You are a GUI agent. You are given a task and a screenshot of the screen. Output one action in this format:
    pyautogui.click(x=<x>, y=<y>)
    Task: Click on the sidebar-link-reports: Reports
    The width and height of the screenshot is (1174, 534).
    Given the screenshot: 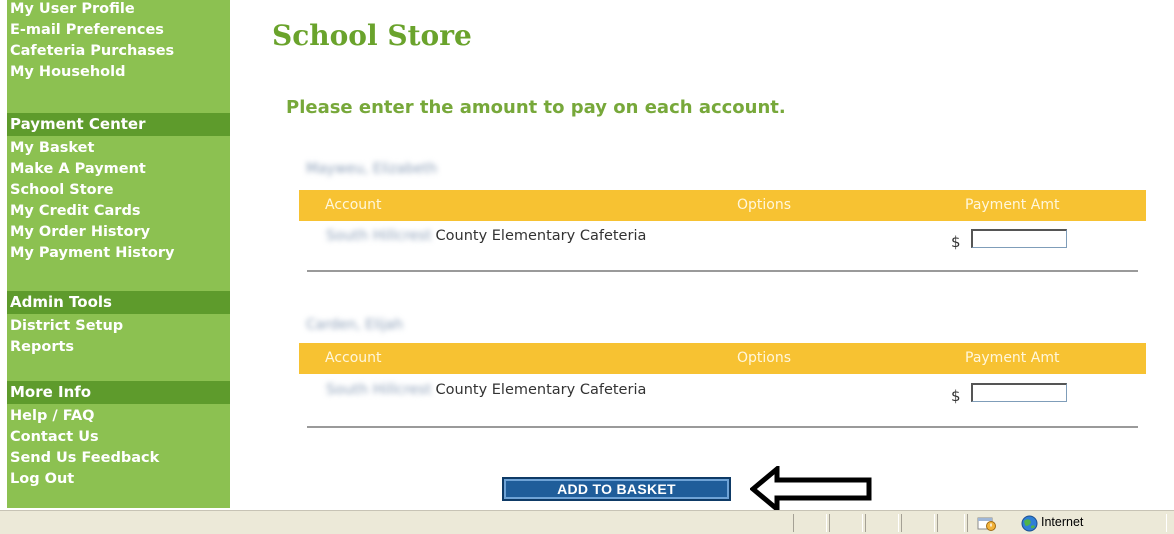 What is the action you would take?
    pyautogui.click(x=42, y=347)
    